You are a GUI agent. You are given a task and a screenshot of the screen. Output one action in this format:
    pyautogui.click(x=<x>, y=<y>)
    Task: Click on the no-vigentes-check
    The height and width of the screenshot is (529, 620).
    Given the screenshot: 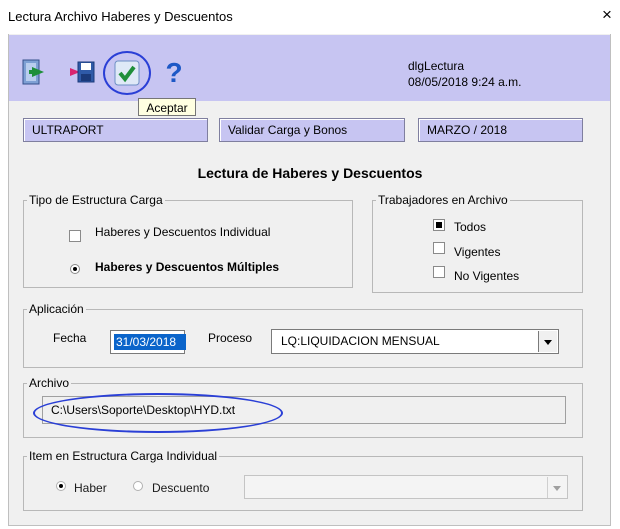 What is the action you would take?
    pyautogui.click(x=439, y=272)
    